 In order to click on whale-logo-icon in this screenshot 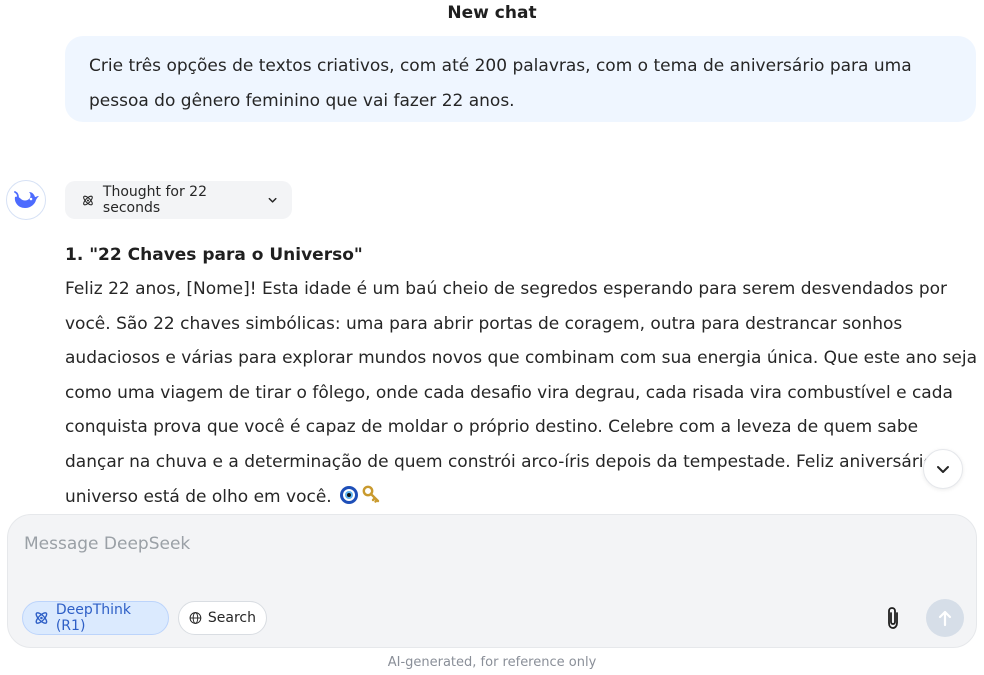, I will do `click(26, 199)`.